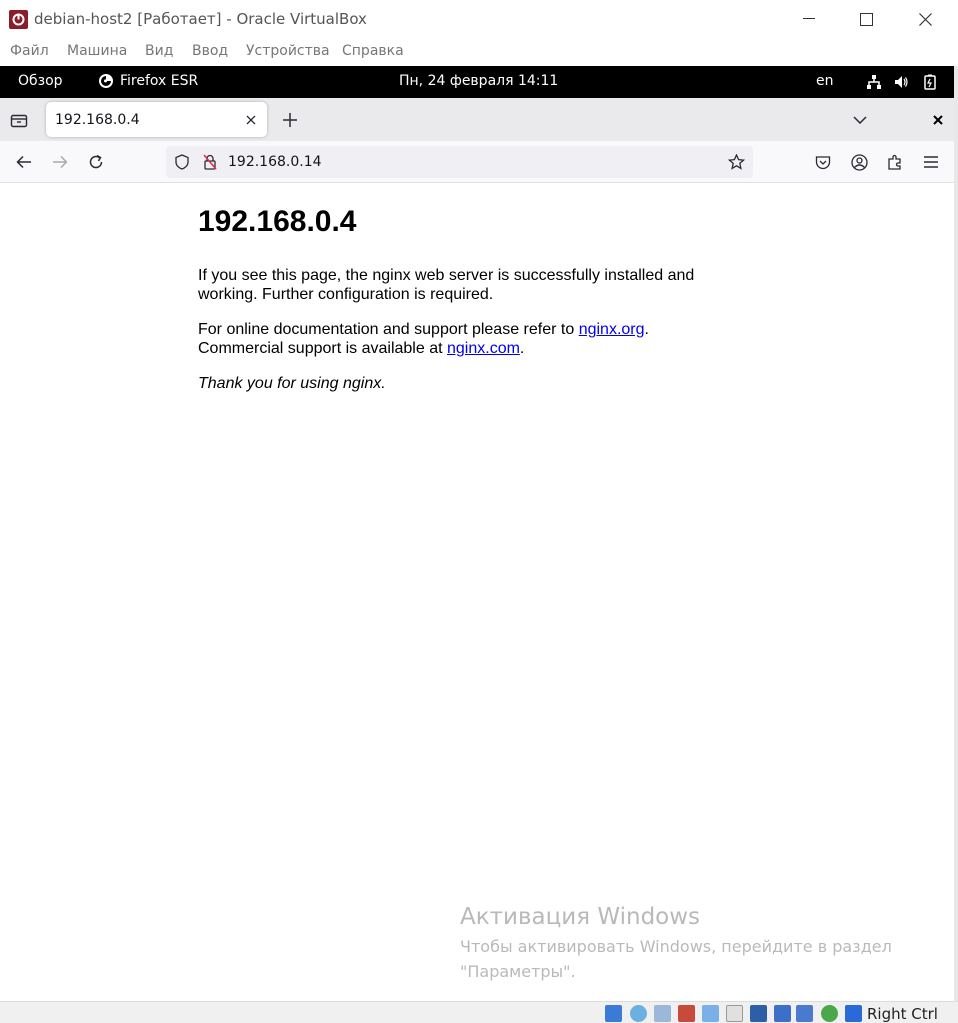  Describe the element at coordinates (210, 51) in the screenshot. I see `menu-input: Ввод` at that location.